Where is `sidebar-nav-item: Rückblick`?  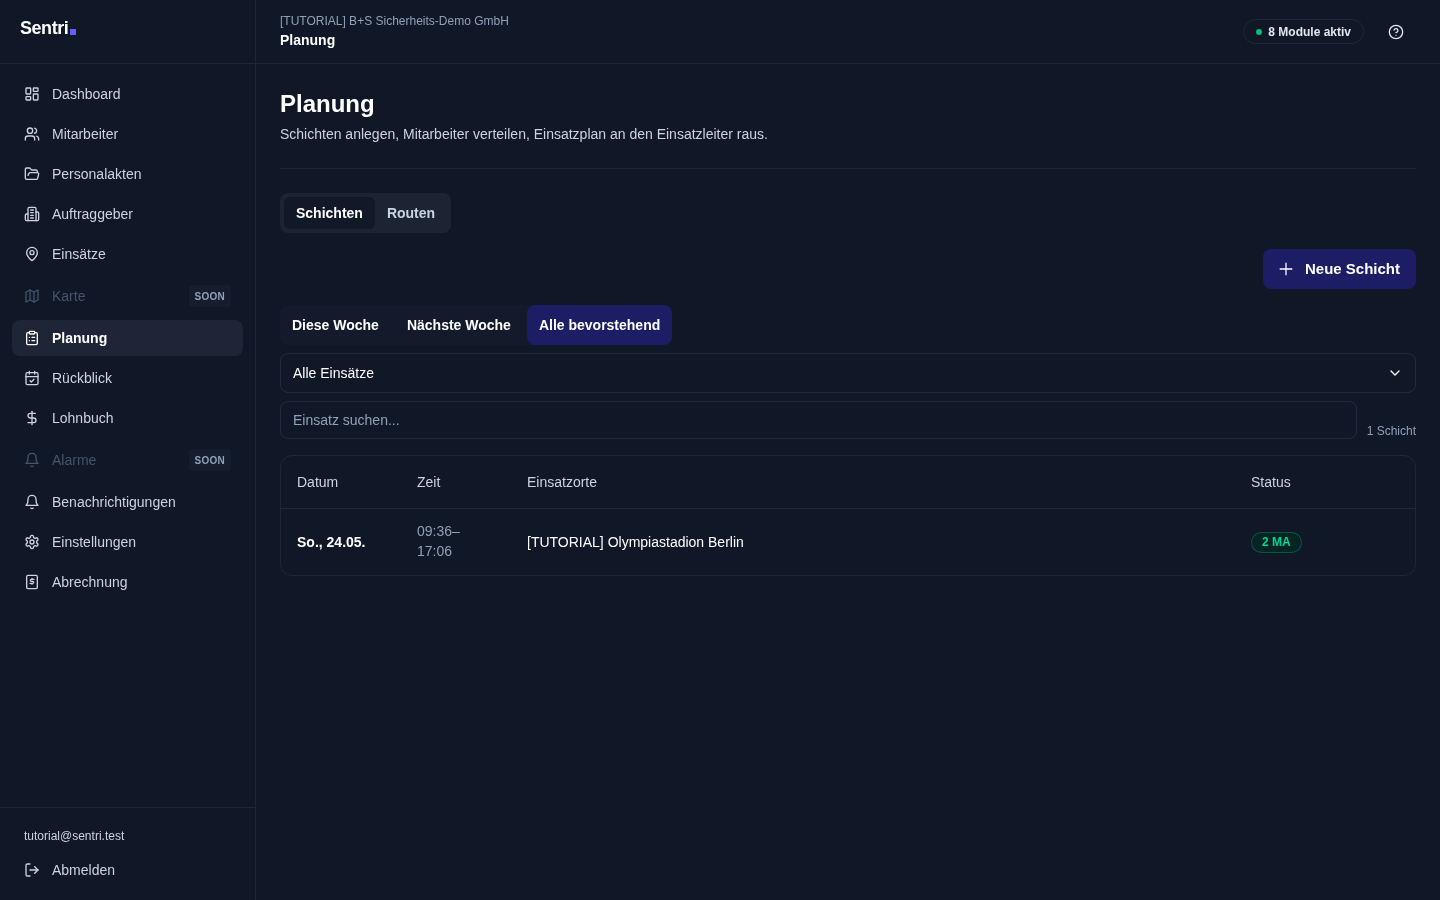
sidebar-nav-item: Rückblick is located at coordinates (127, 378).